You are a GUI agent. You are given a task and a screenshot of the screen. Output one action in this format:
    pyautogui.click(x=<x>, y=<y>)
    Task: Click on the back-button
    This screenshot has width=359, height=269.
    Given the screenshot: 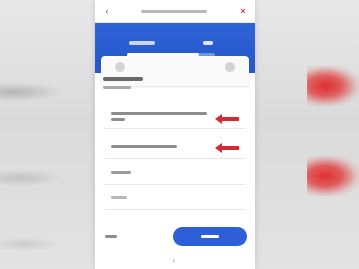 What is the action you would take?
    pyautogui.click(x=110, y=236)
    